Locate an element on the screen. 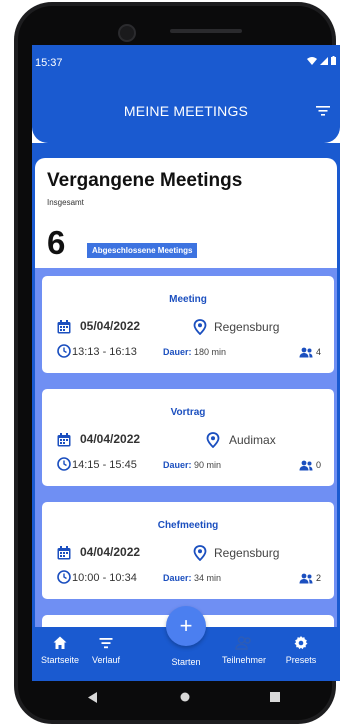 This screenshot has height=728, width=340. front-camera is located at coordinates (127, 33).